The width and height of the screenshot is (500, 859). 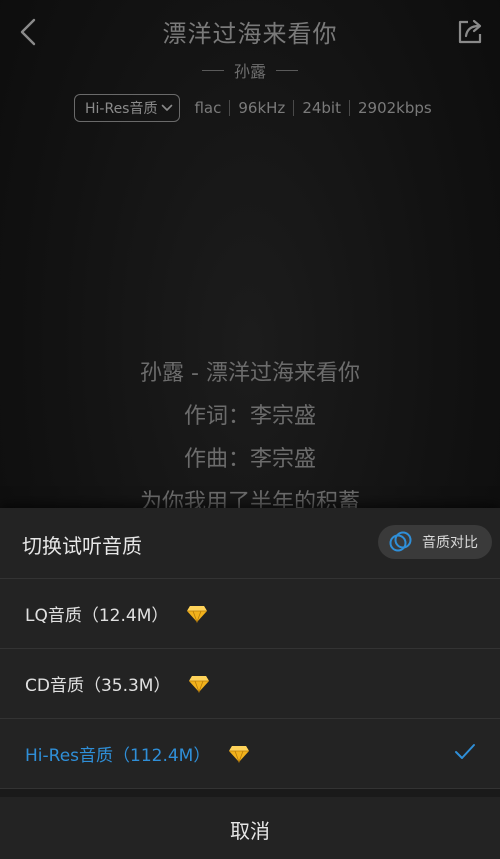 I want to click on quality-option-cd: CD音质（35.3M）, so click(x=250, y=684).